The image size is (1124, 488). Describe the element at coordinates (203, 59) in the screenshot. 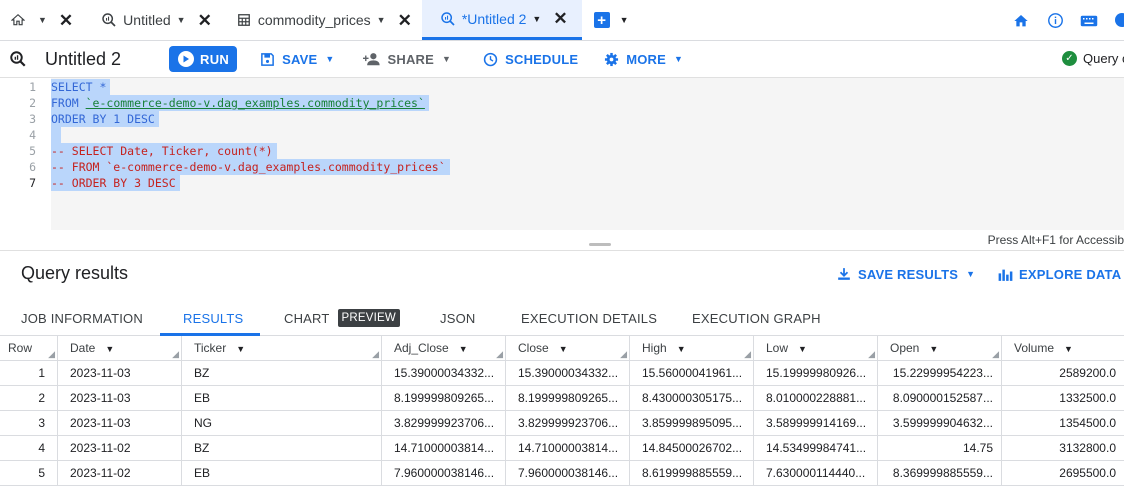

I see `run-button: RUN` at that location.